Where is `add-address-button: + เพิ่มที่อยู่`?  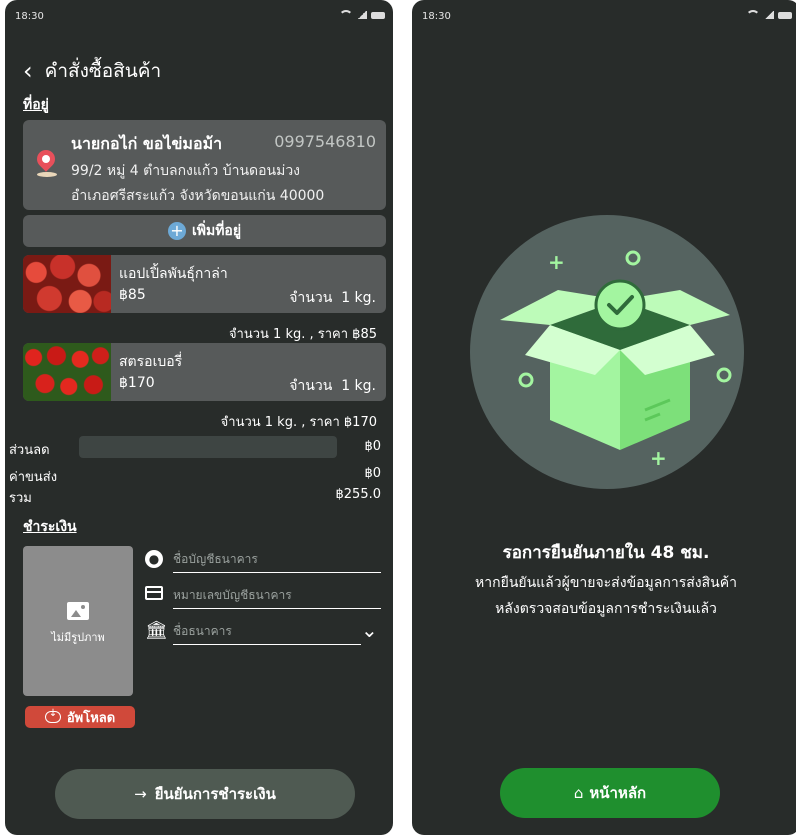 add-address-button: + เพิ่มที่อยู่ is located at coordinates (204, 231).